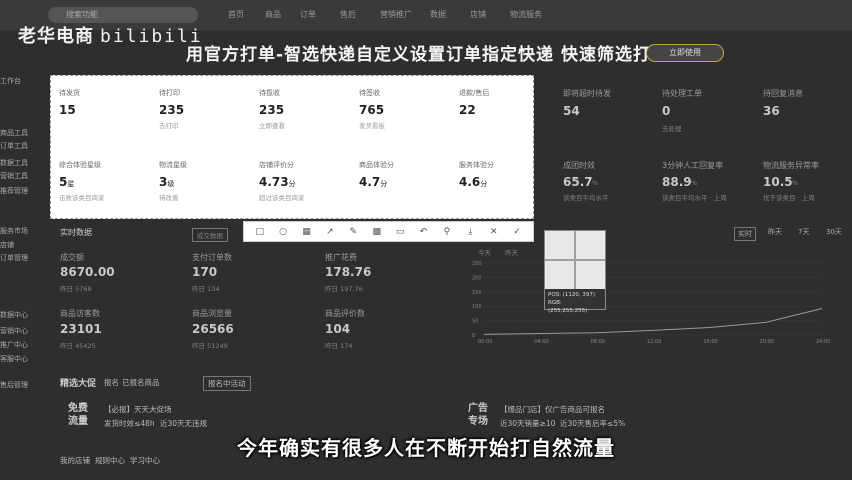  Describe the element at coordinates (78, 384) in the screenshot. I see `promo-title: 精选大促` at that location.